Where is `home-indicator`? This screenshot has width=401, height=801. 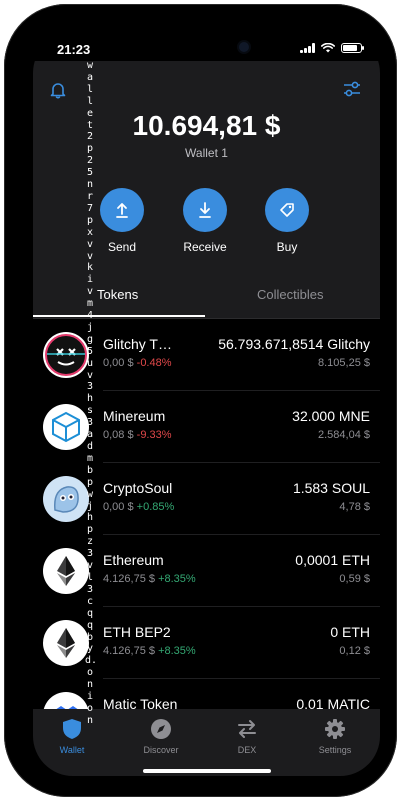 home-indicator is located at coordinates (207, 771).